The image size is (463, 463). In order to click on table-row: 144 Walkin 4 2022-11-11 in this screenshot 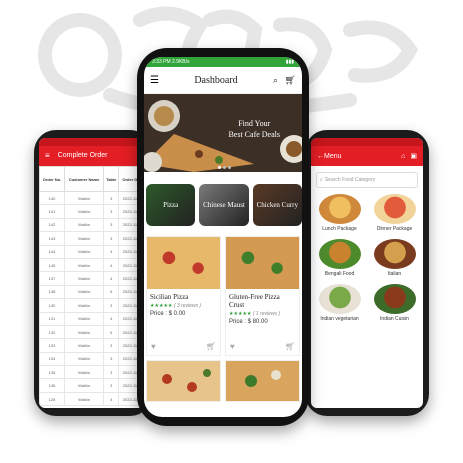, I will do `click(93, 251)`.